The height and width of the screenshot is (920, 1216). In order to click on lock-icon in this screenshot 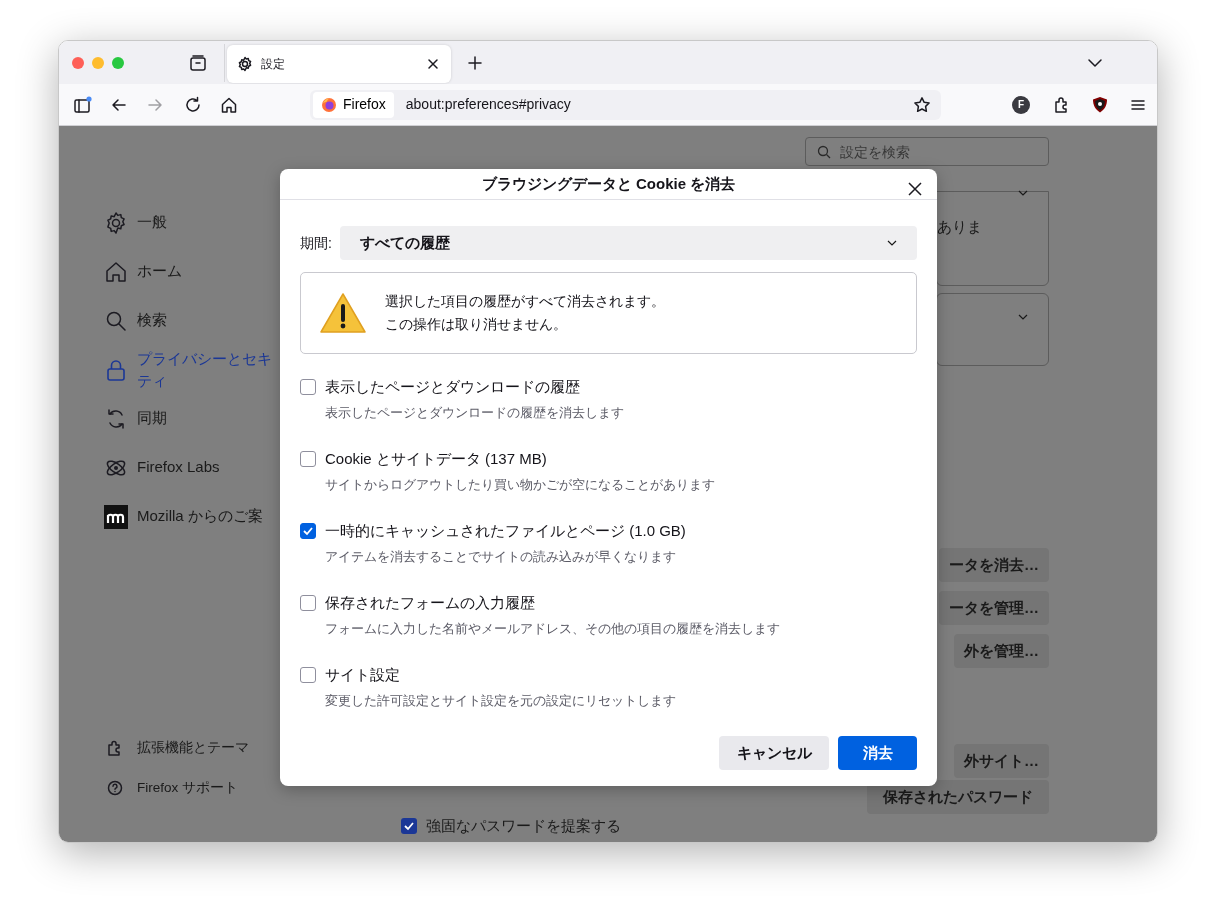, I will do `click(116, 369)`.